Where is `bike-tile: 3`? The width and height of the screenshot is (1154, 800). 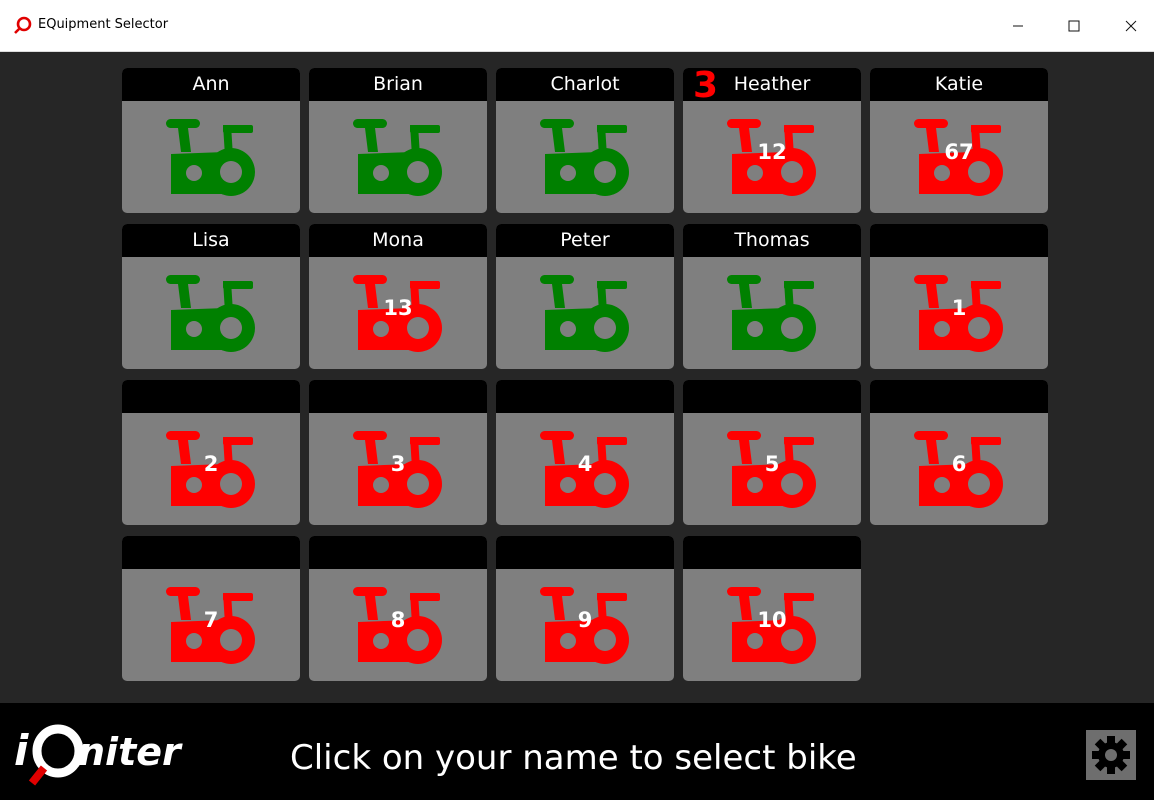 bike-tile: 3 is located at coordinates (398, 452).